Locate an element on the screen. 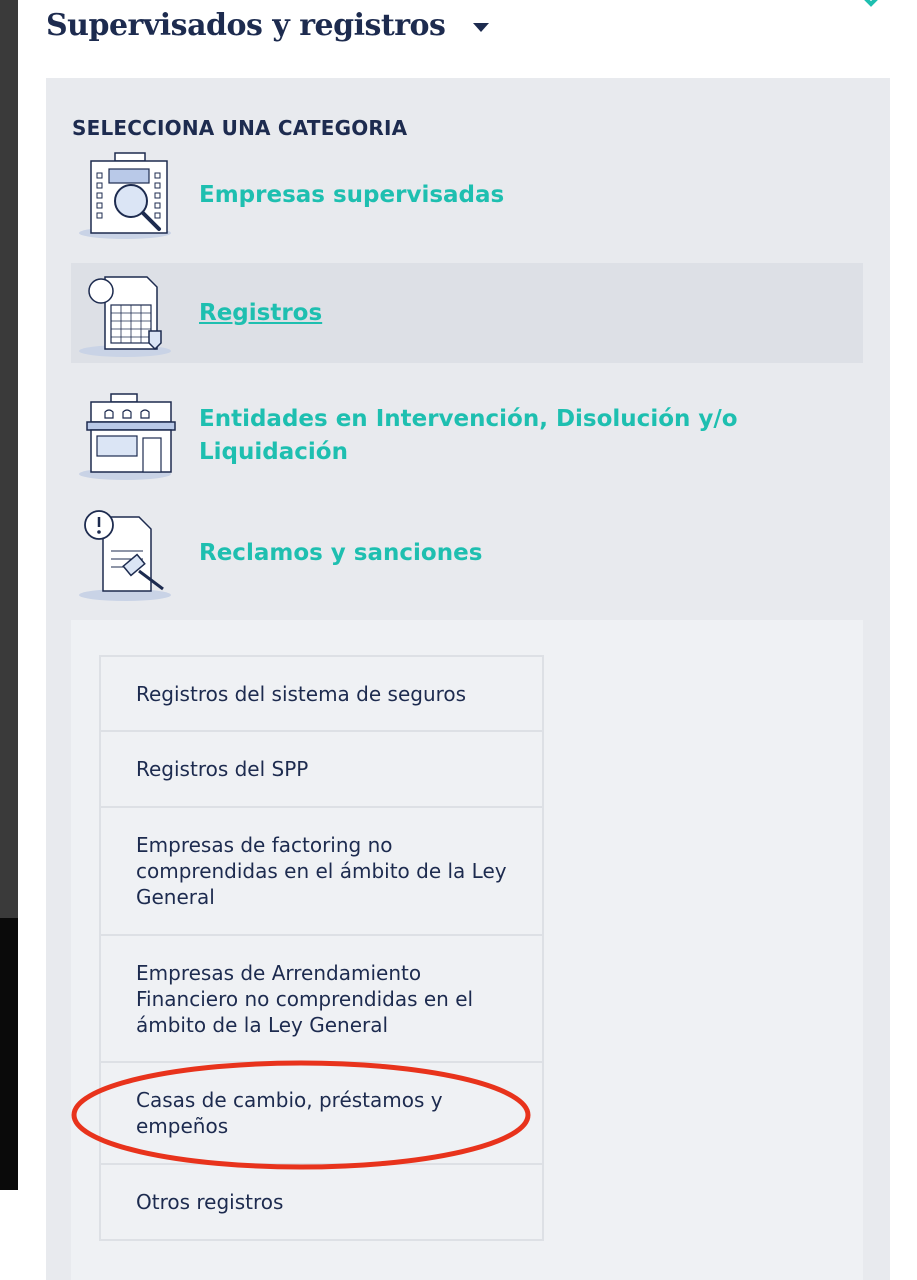  category-label: Reclamos y sanciones is located at coordinates (341, 552).